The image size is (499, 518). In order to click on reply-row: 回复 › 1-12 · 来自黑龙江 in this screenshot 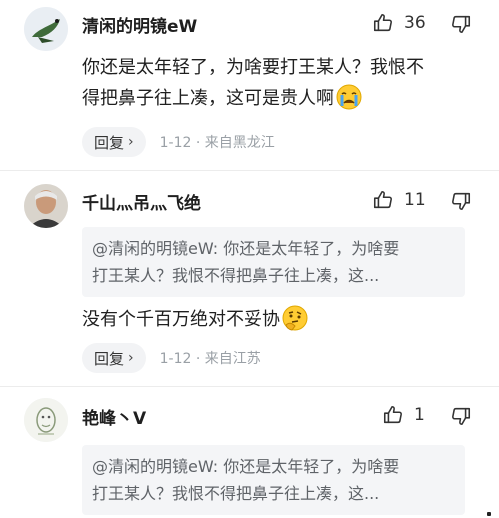, I will do `click(178, 142)`.